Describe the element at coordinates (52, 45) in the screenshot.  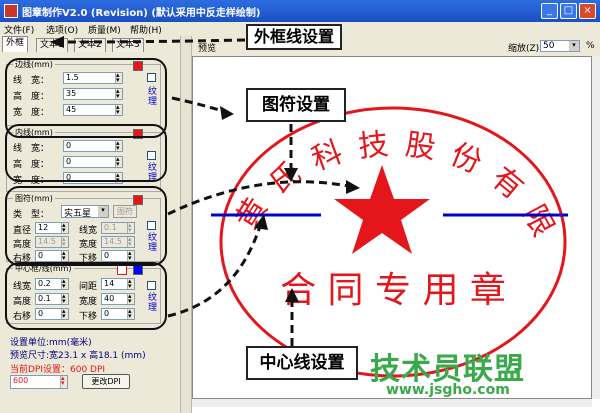
I see `tab-text1: 文本1` at that location.